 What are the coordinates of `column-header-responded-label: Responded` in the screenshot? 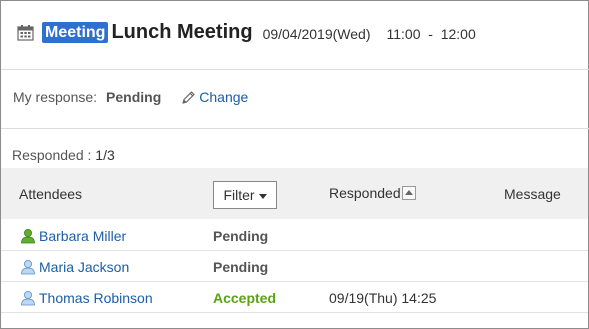 It's located at (365, 193).